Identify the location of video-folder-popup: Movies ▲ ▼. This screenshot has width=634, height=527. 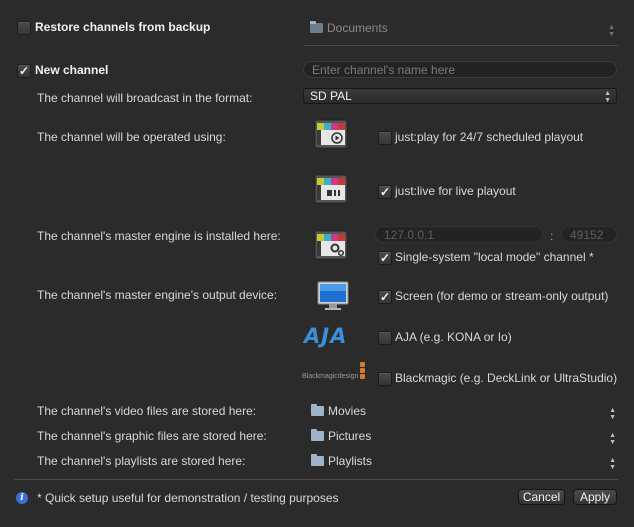
(466, 412).